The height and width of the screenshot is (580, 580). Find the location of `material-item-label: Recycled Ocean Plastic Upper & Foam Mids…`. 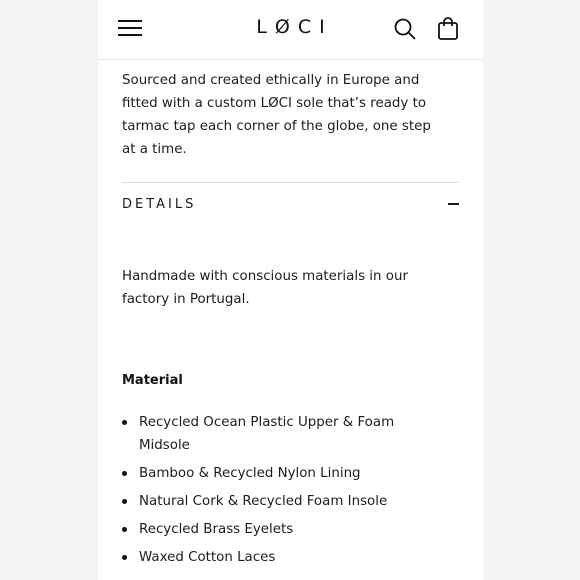

material-item-label: Recycled Ocean Plastic Upper & Foam Mids… is located at coordinates (267, 434).